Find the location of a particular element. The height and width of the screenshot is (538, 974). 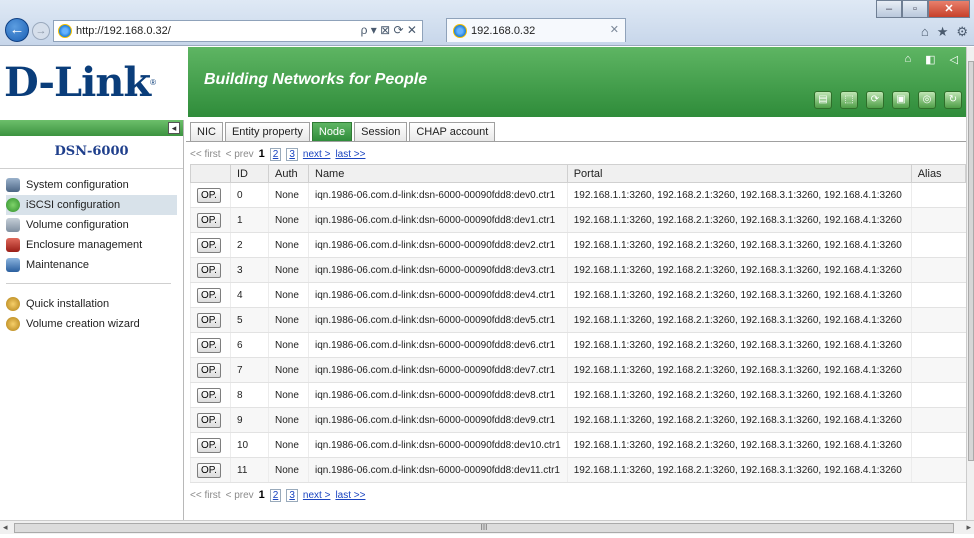

tab-session: Session is located at coordinates (381, 131).